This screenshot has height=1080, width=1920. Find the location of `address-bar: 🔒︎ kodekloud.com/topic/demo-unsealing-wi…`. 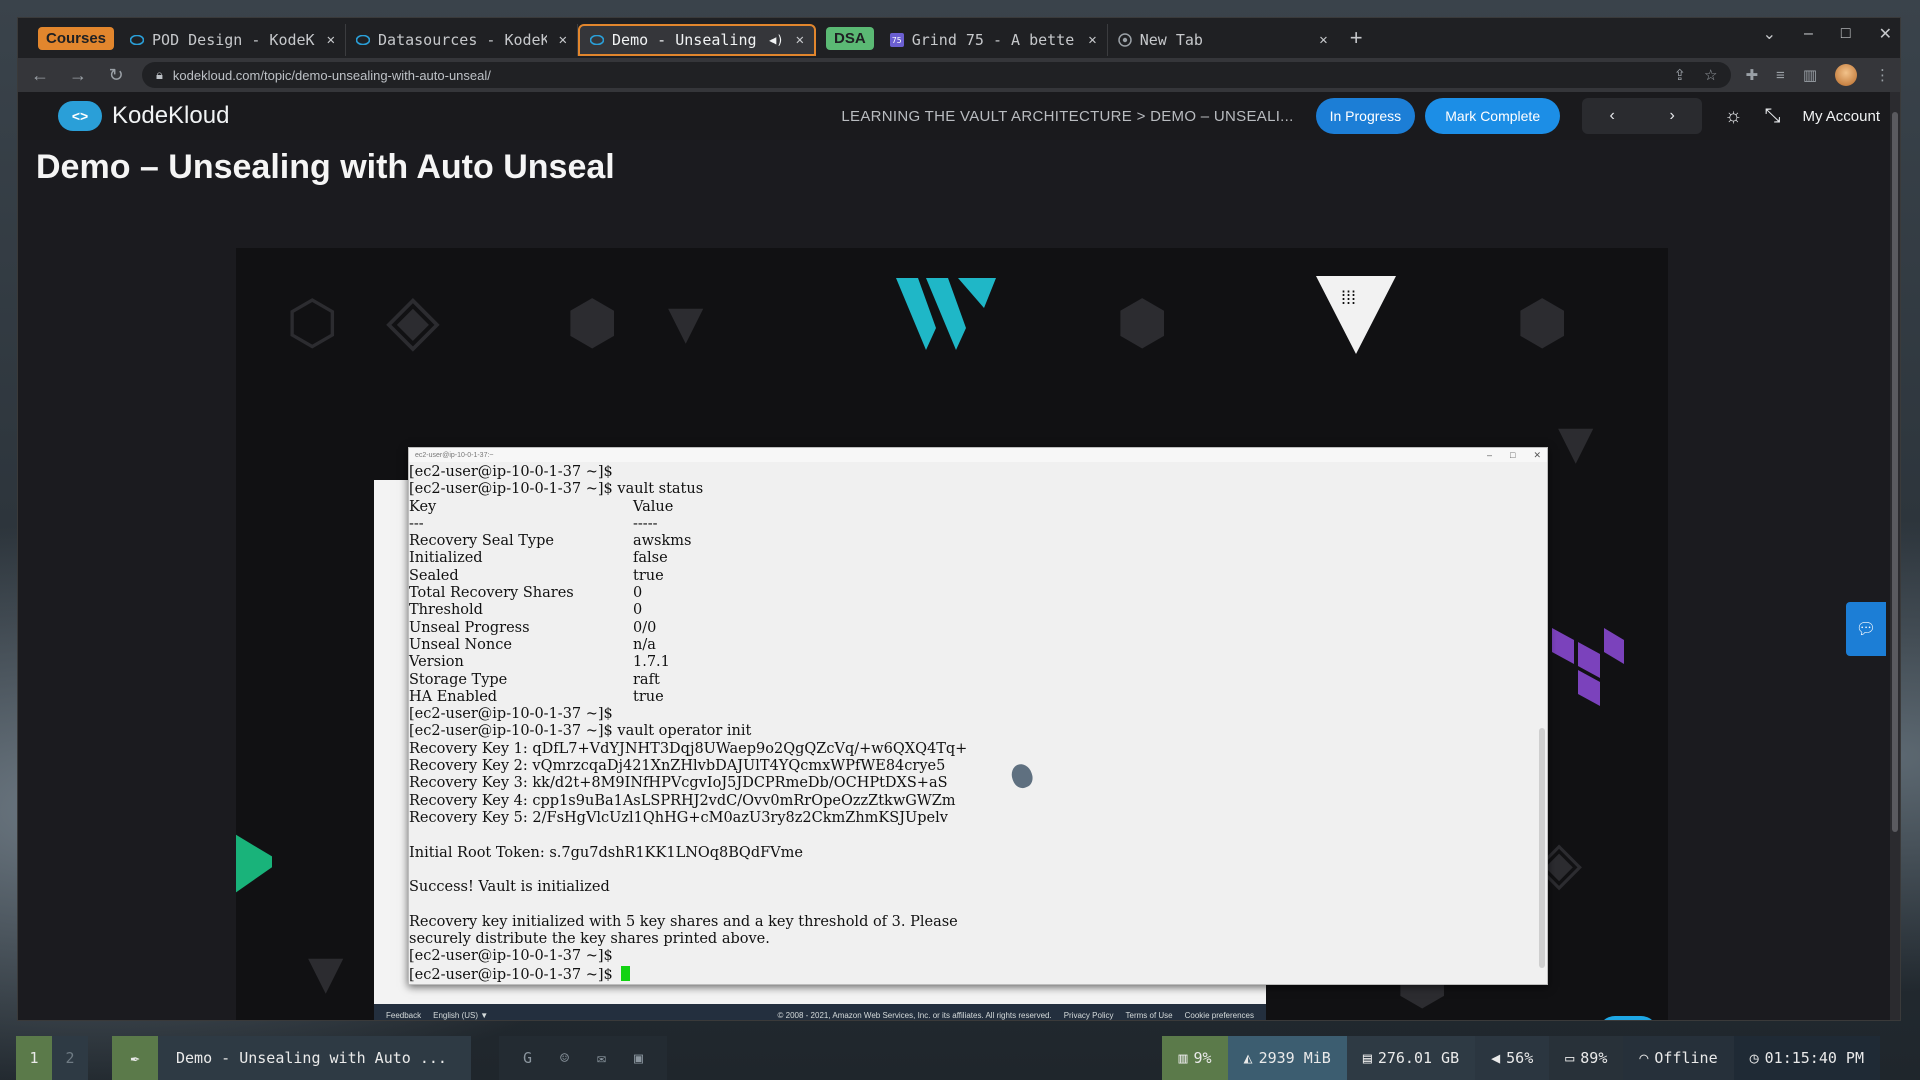

address-bar: 🔒︎ kodekloud.com/topic/demo-unsealing-wi… is located at coordinates (937, 75).